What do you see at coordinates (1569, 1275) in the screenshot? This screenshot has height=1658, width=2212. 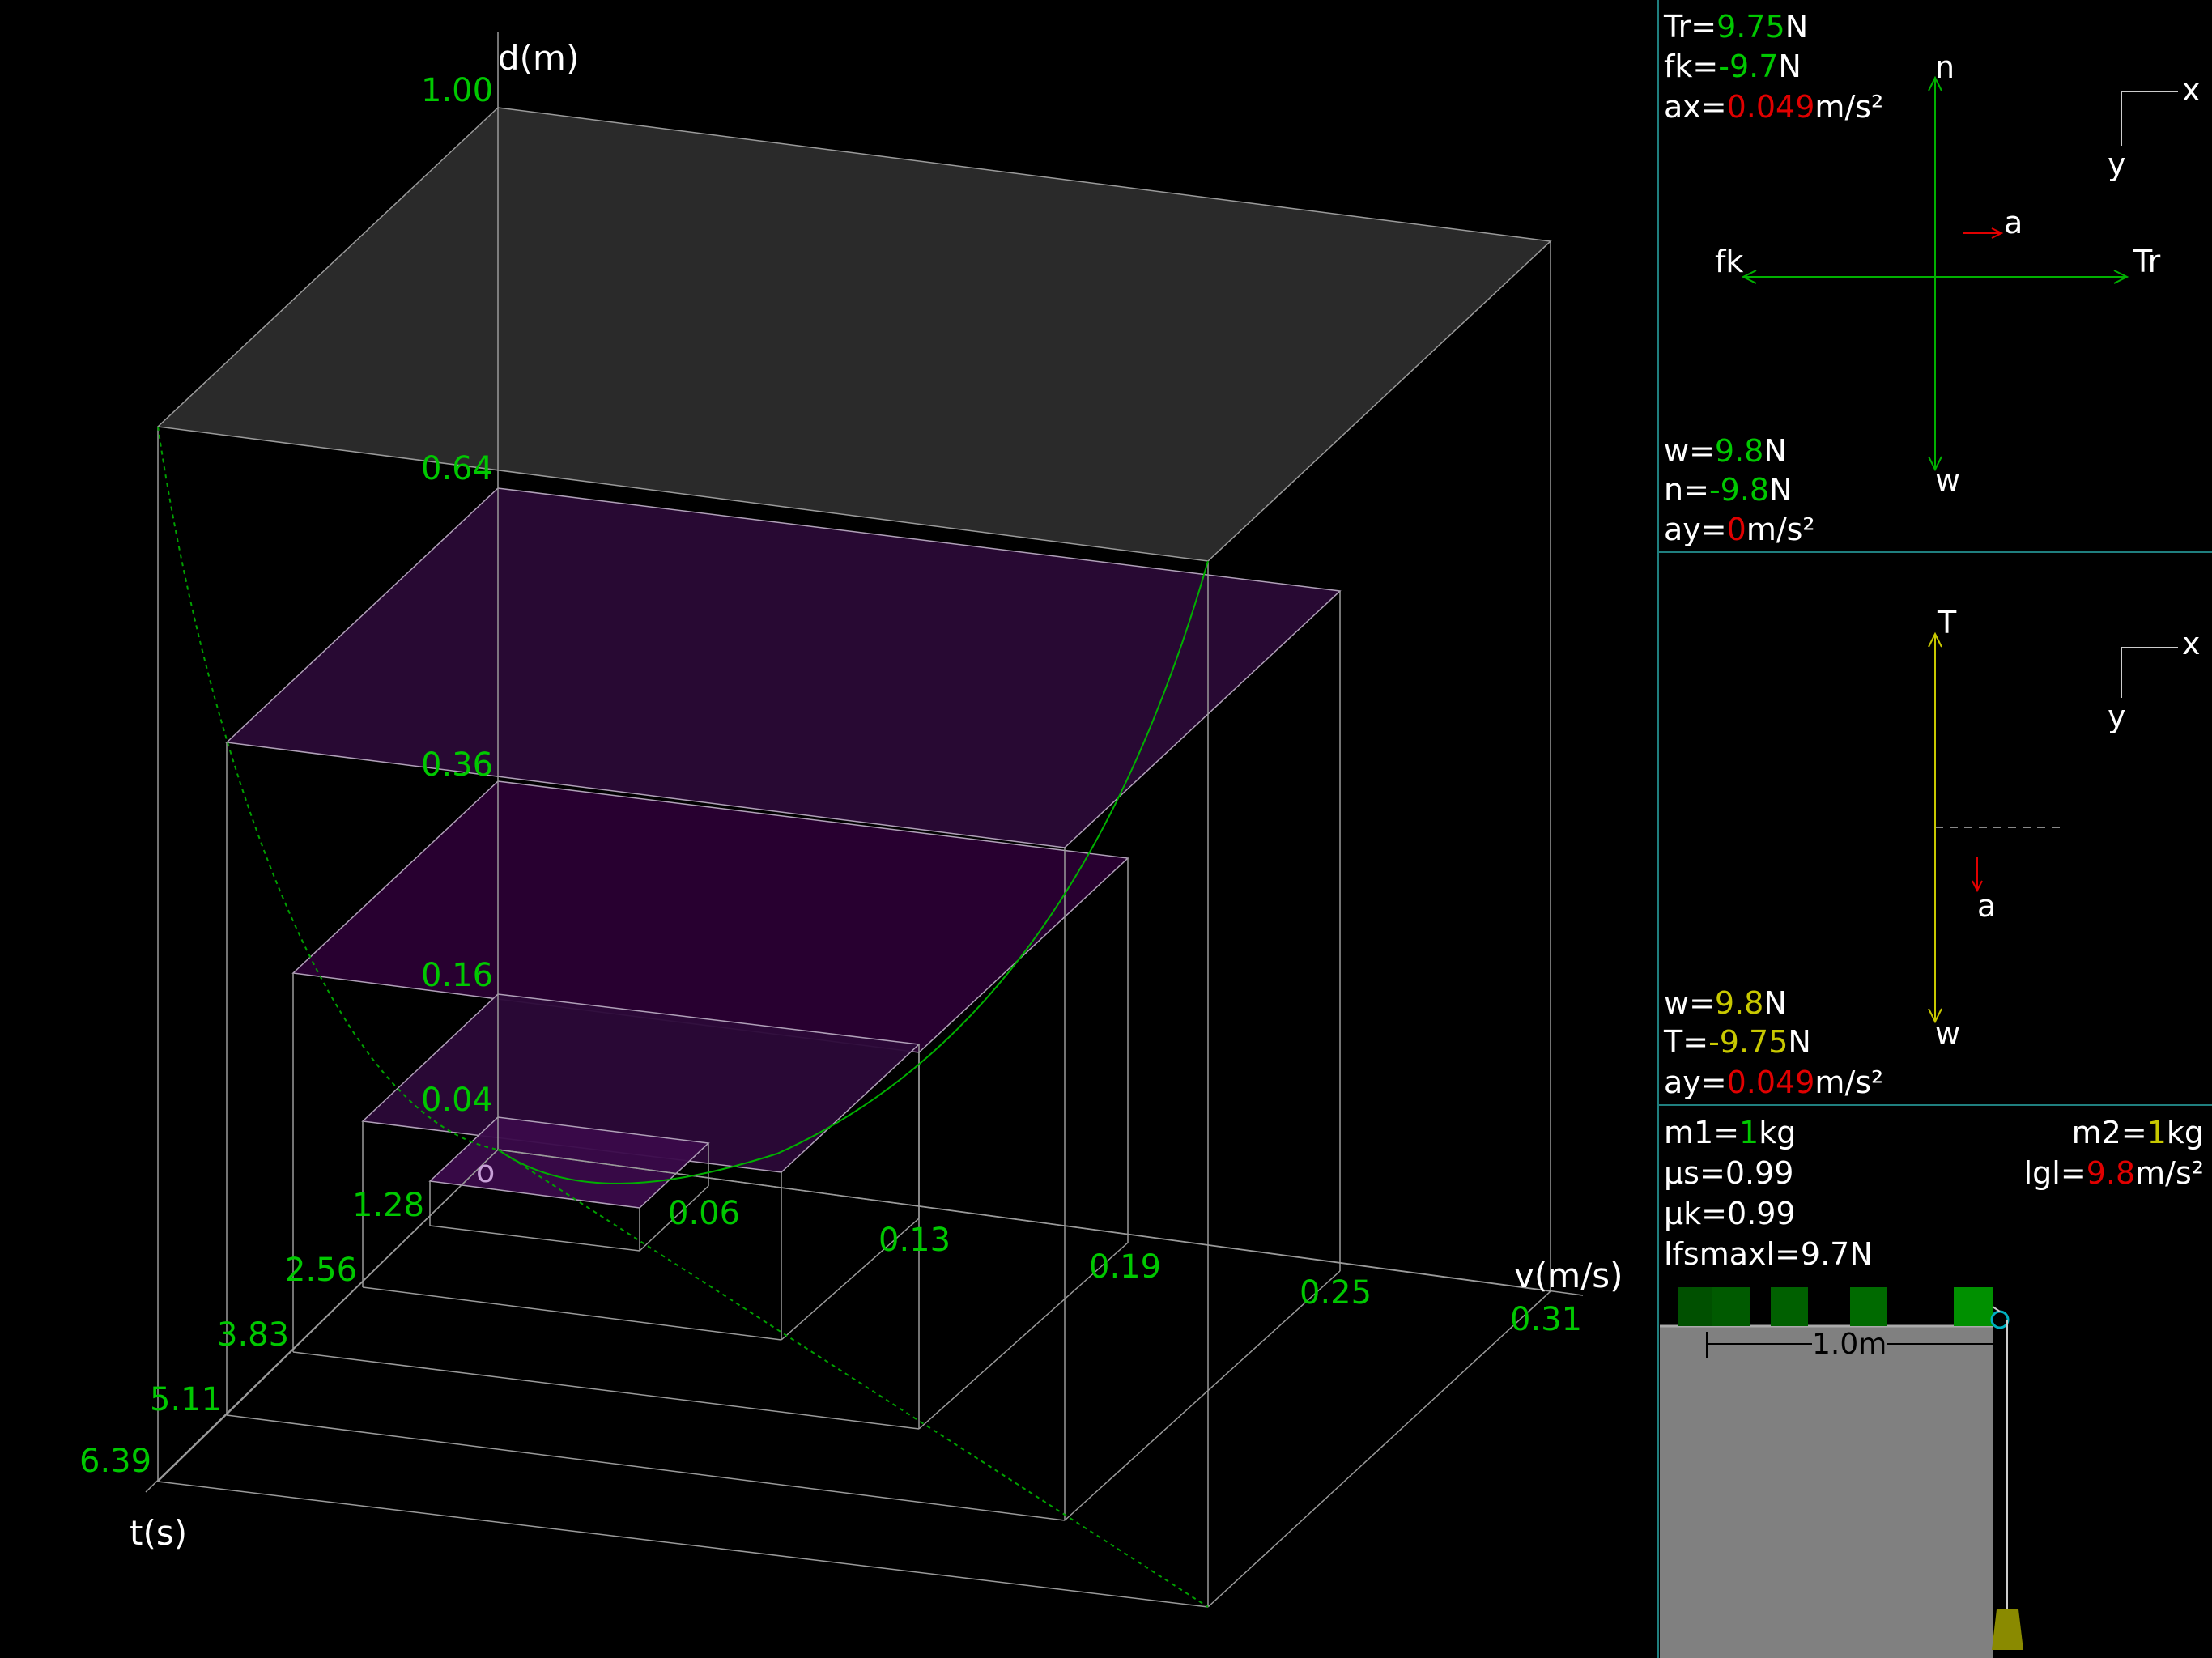 I see `axis-v-label: v(m/s)` at bounding box center [1569, 1275].